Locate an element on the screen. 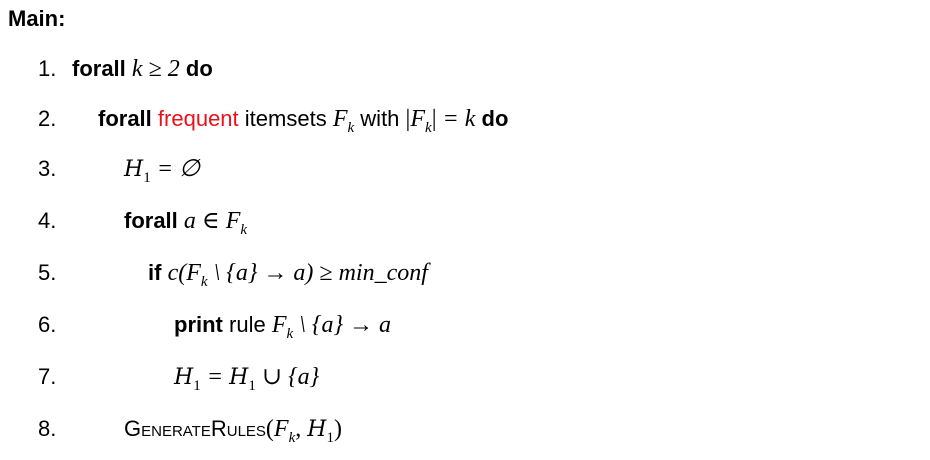 The width and height of the screenshot is (930, 460). math-expression: Fk \ {a} → a is located at coordinates (331, 327).